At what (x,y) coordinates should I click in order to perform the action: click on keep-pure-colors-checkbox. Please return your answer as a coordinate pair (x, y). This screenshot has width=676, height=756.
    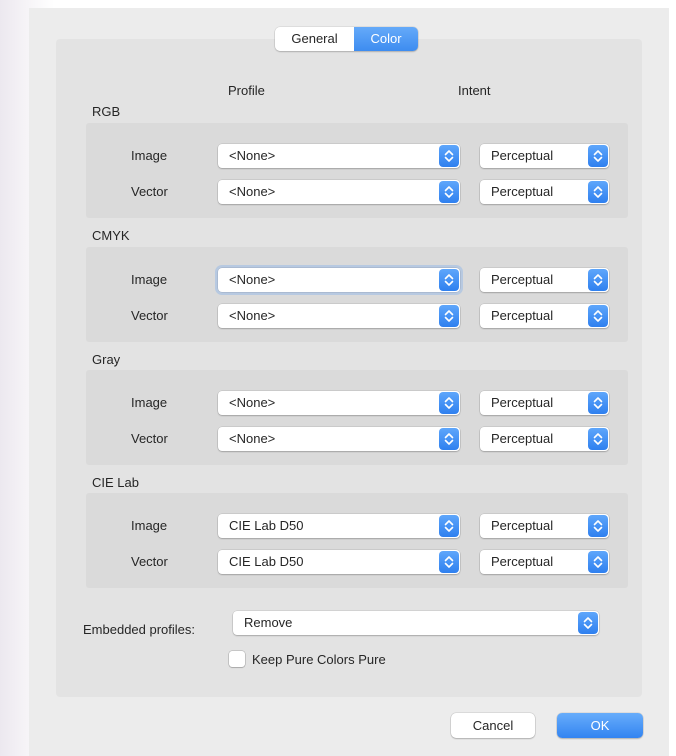
    Looking at the image, I should click on (237, 659).